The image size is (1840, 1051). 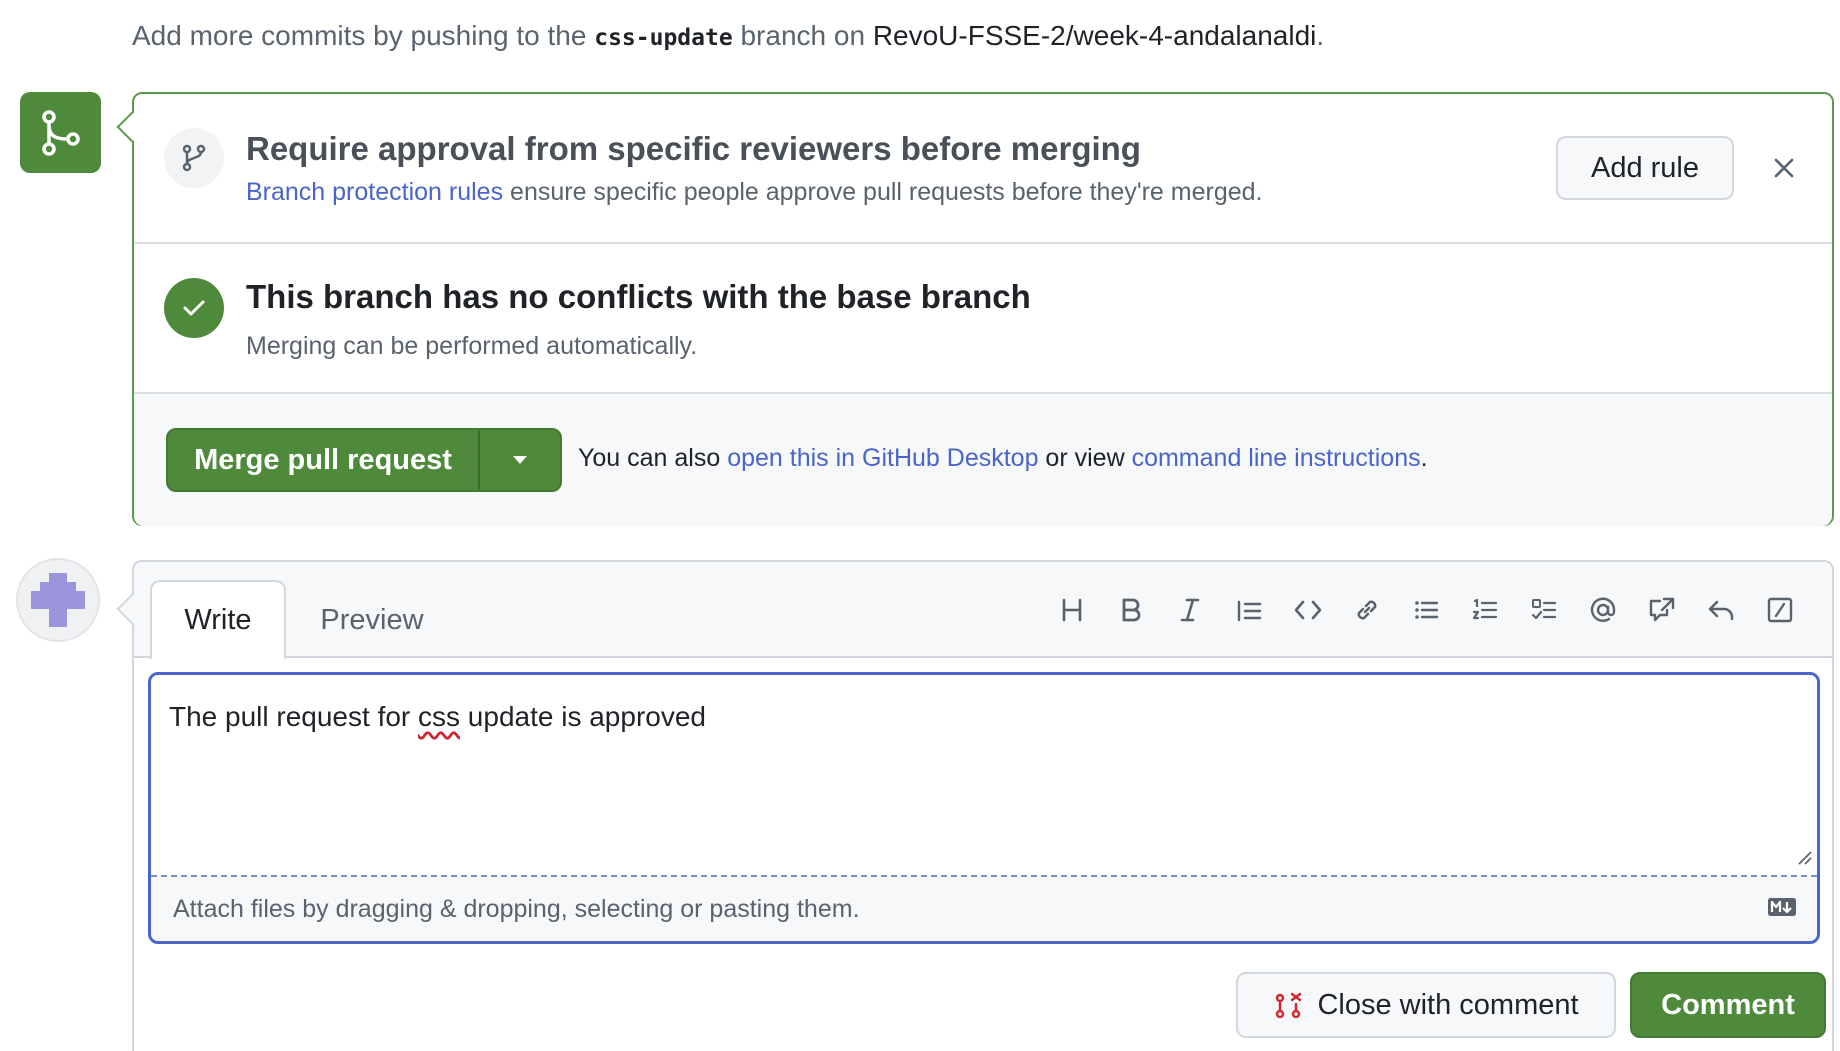 I want to click on heading-icon, so click(x=1072, y=610).